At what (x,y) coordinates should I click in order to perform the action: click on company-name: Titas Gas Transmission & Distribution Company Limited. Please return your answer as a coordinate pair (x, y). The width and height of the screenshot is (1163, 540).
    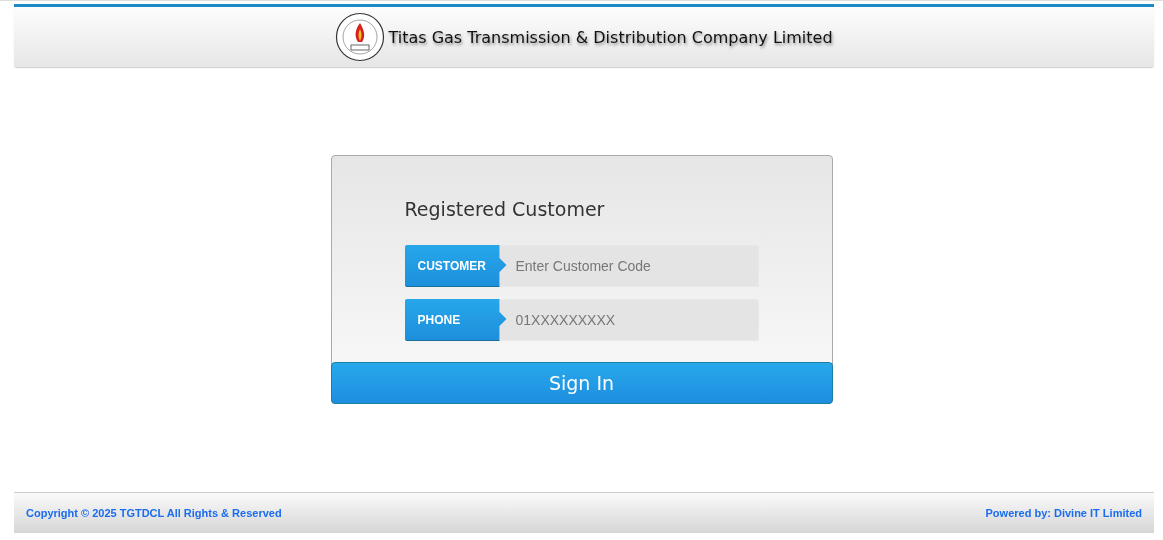
    Looking at the image, I should click on (610, 37).